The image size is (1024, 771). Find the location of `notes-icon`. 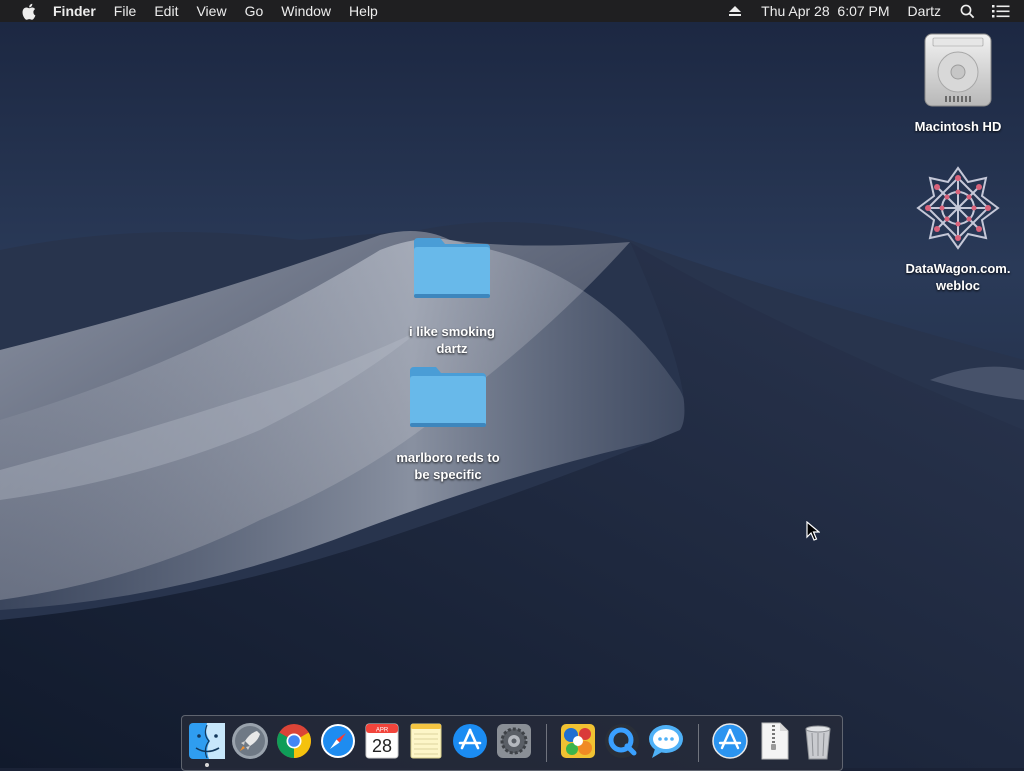

notes-icon is located at coordinates (426, 741).